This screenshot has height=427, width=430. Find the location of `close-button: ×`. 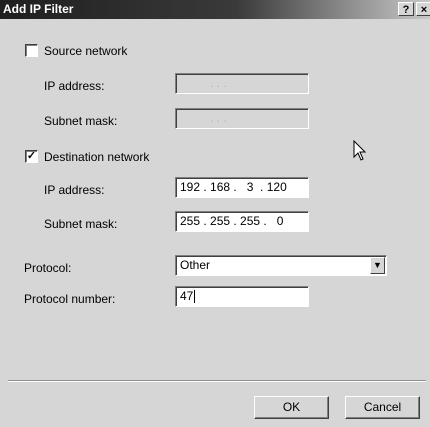

close-button: × is located at coordinates (423, 9).